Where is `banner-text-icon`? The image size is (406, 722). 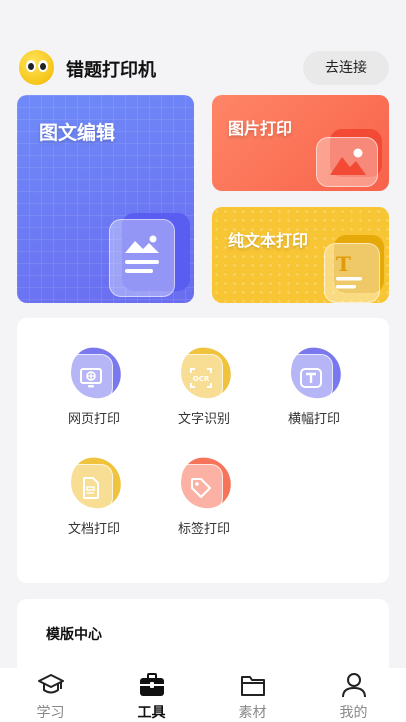
banner-text-icon is located at coordinates (311, 378).